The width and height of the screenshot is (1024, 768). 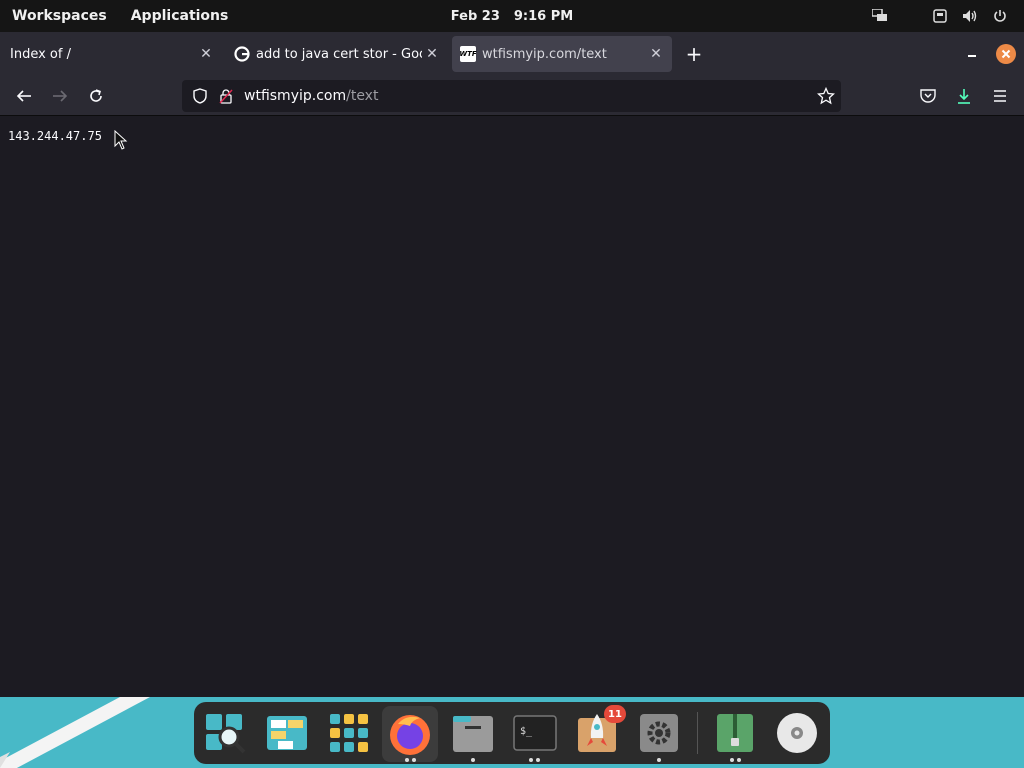 What do you see at coordinates (1000, 16) in the screenshot?
I see `power-icon` at bounding box center [1000, 16].